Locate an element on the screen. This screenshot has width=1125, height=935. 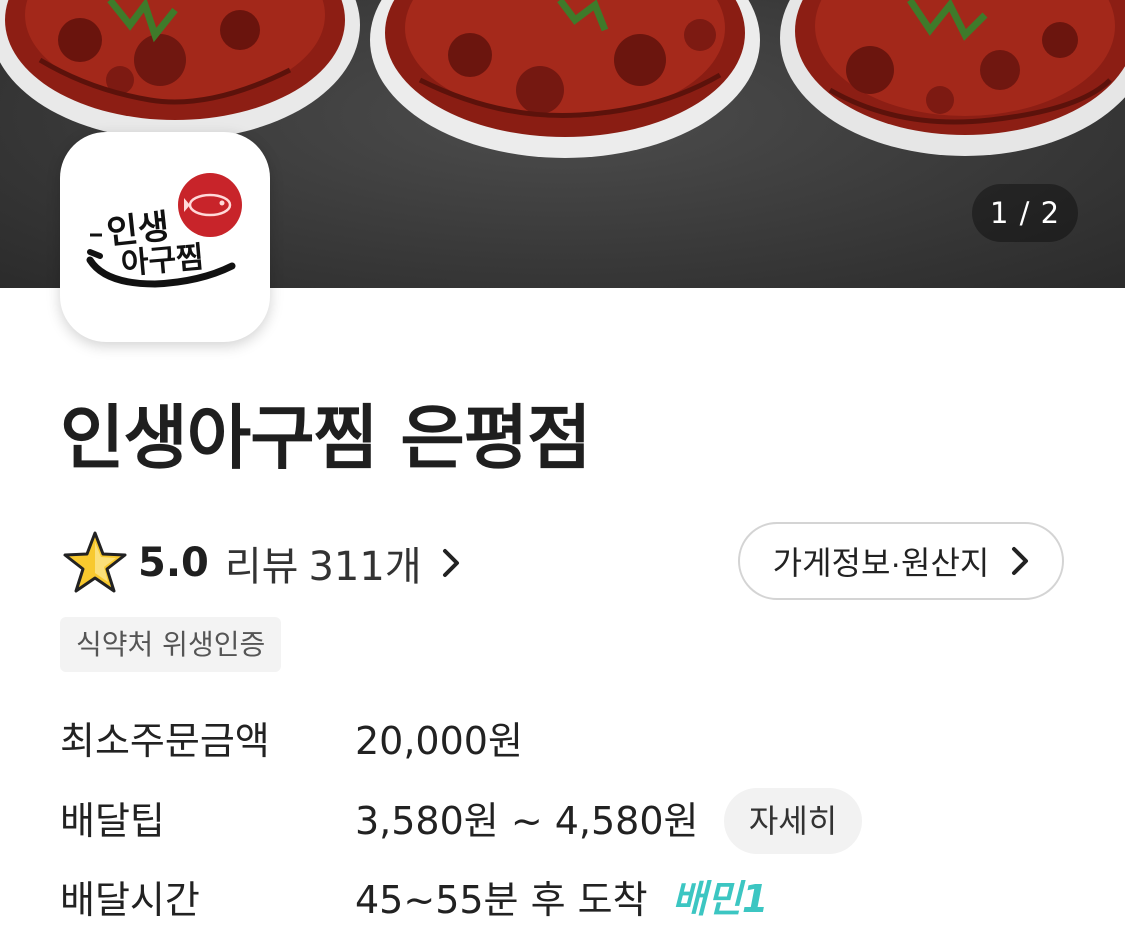
baemin1-badge: 배민1 is located at coordinates (720, 899).